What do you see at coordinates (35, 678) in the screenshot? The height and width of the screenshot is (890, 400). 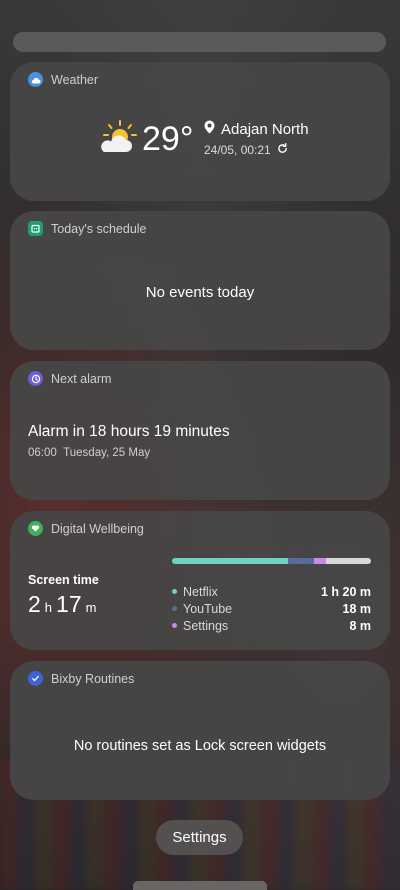 I see `routines-check-icon` at bounding box center [35, 678].